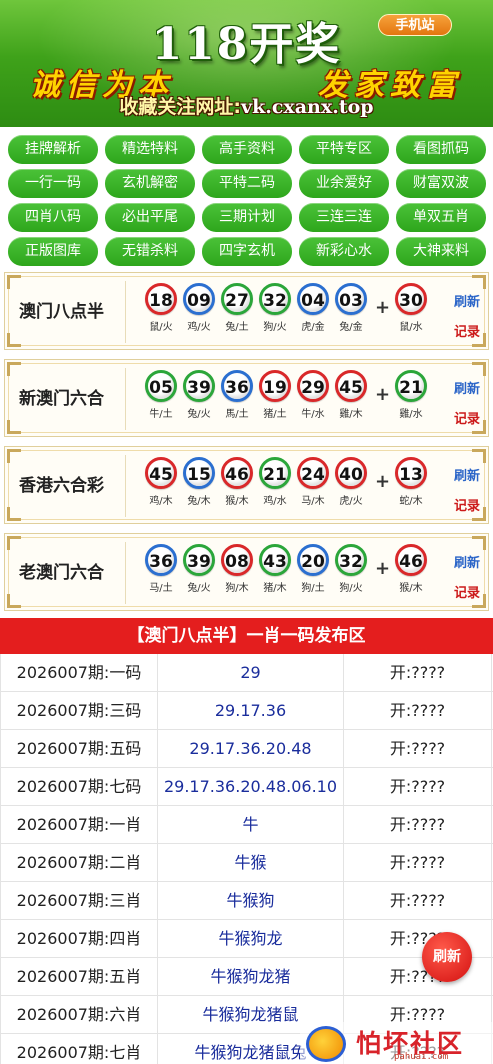  What do you see at coordinates (421, 1057) in the screenshot?
I see `watermark-sub: pahuai.com` at bounding box center [421, 1057].